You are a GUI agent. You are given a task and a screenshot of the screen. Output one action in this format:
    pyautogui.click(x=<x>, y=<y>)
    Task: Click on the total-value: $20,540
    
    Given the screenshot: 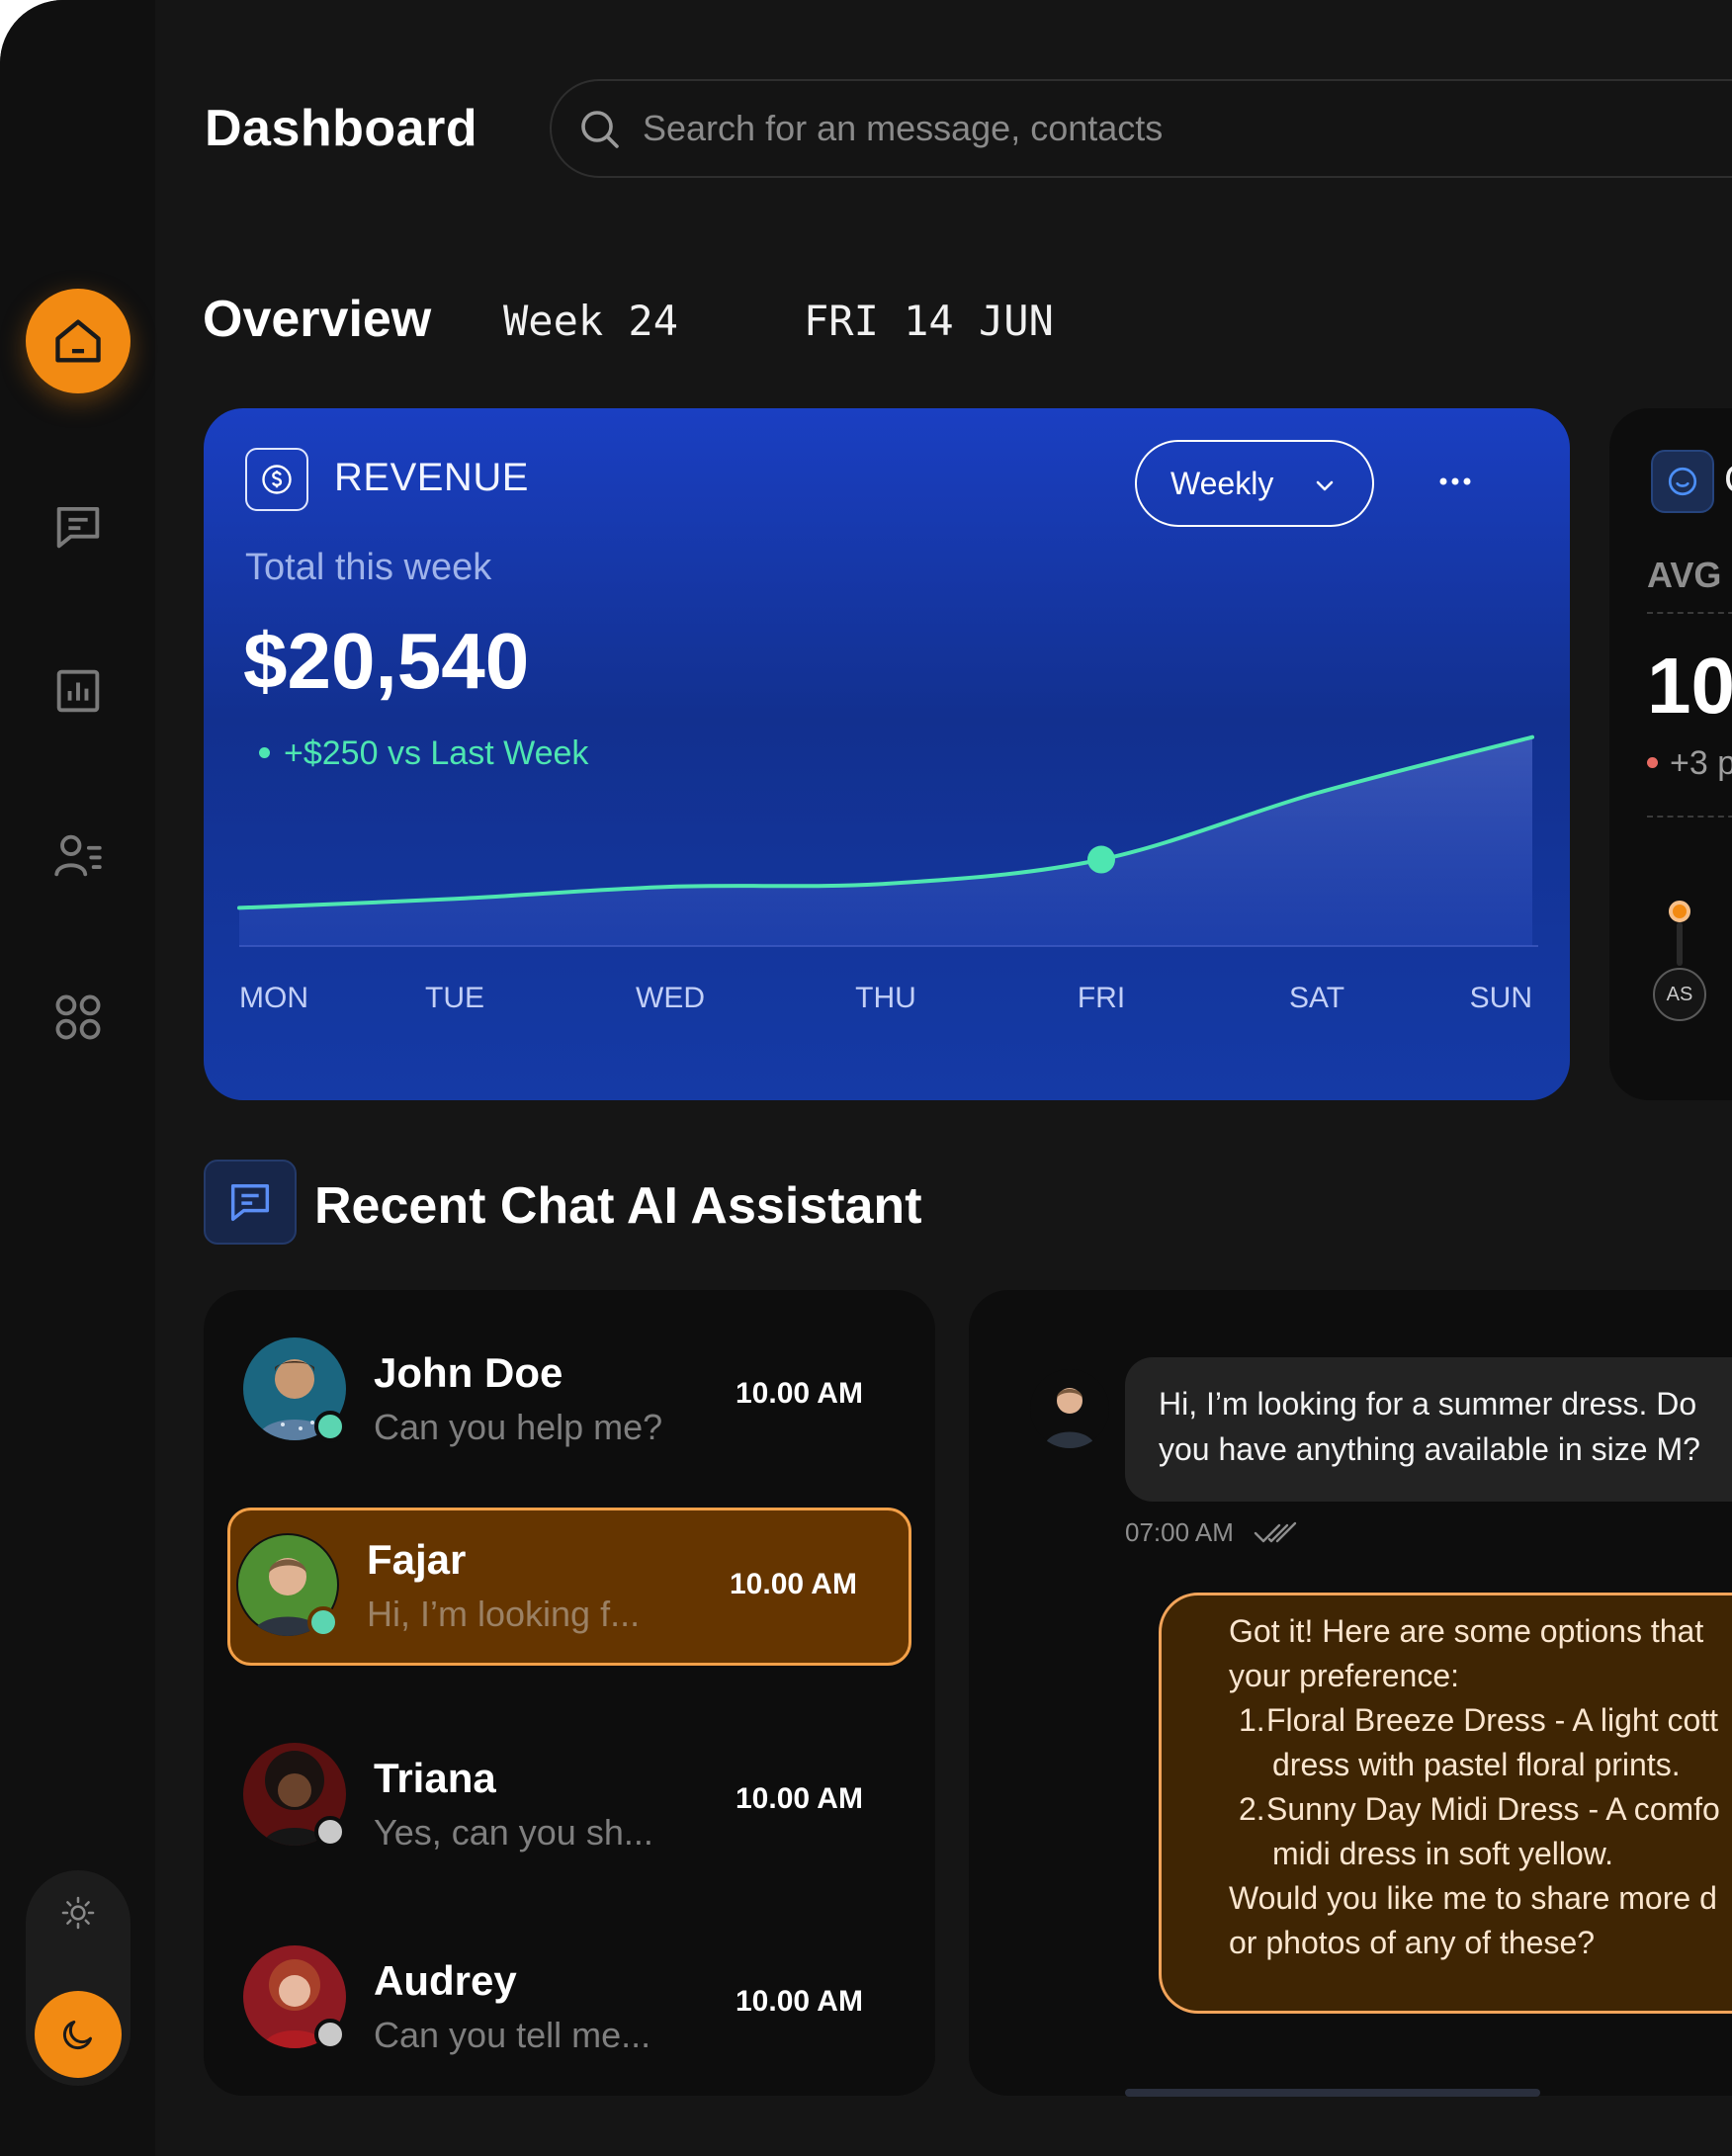 What is the action you would take?
    pyautogui.click(x=386, y=661)
    